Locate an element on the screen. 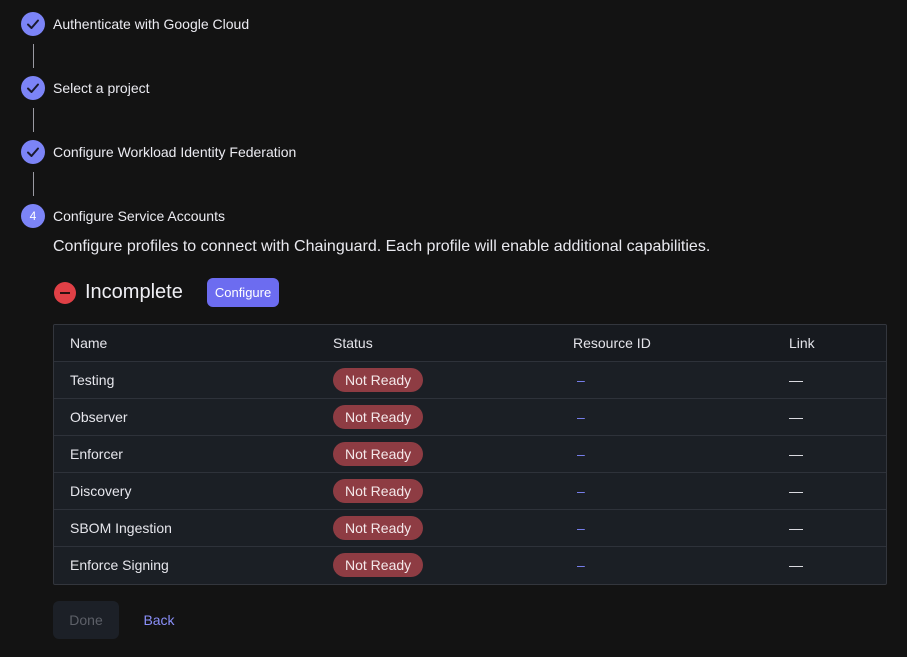 The width and height of the screenshot is (907, 657). step-number: 4 is located at coordinates (33, 216).